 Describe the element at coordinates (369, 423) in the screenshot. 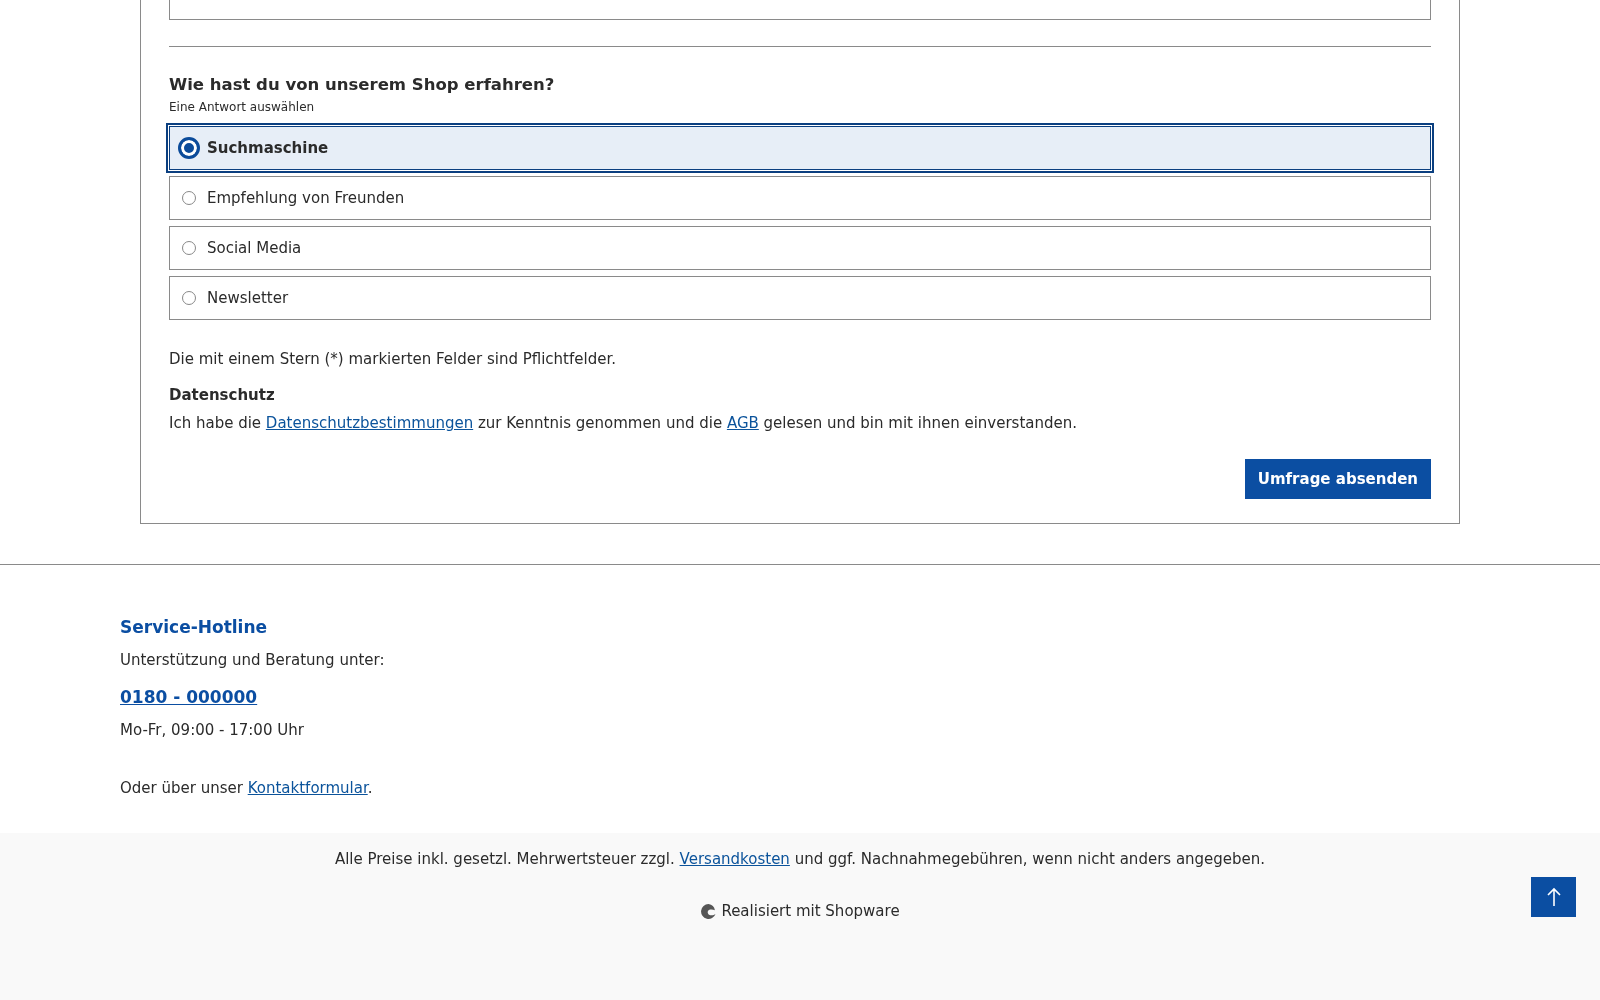

I see `link: Datenschutzbestimmungen` at that location.